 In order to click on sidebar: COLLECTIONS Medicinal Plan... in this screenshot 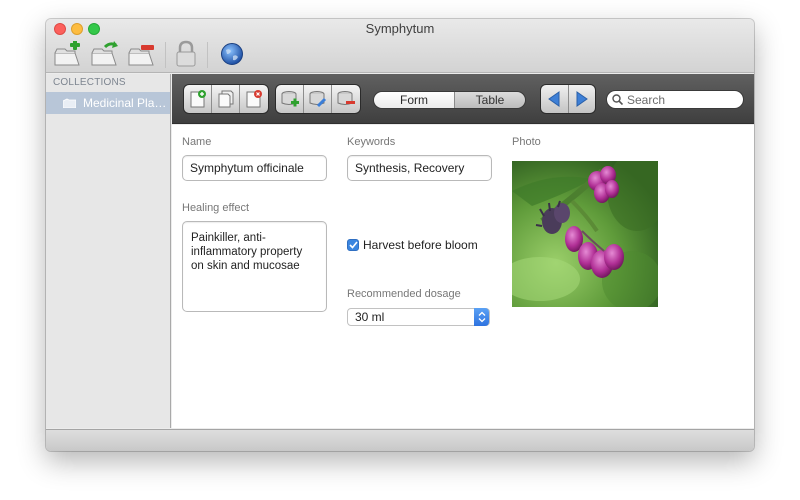, I will do `click(108, 251)`.